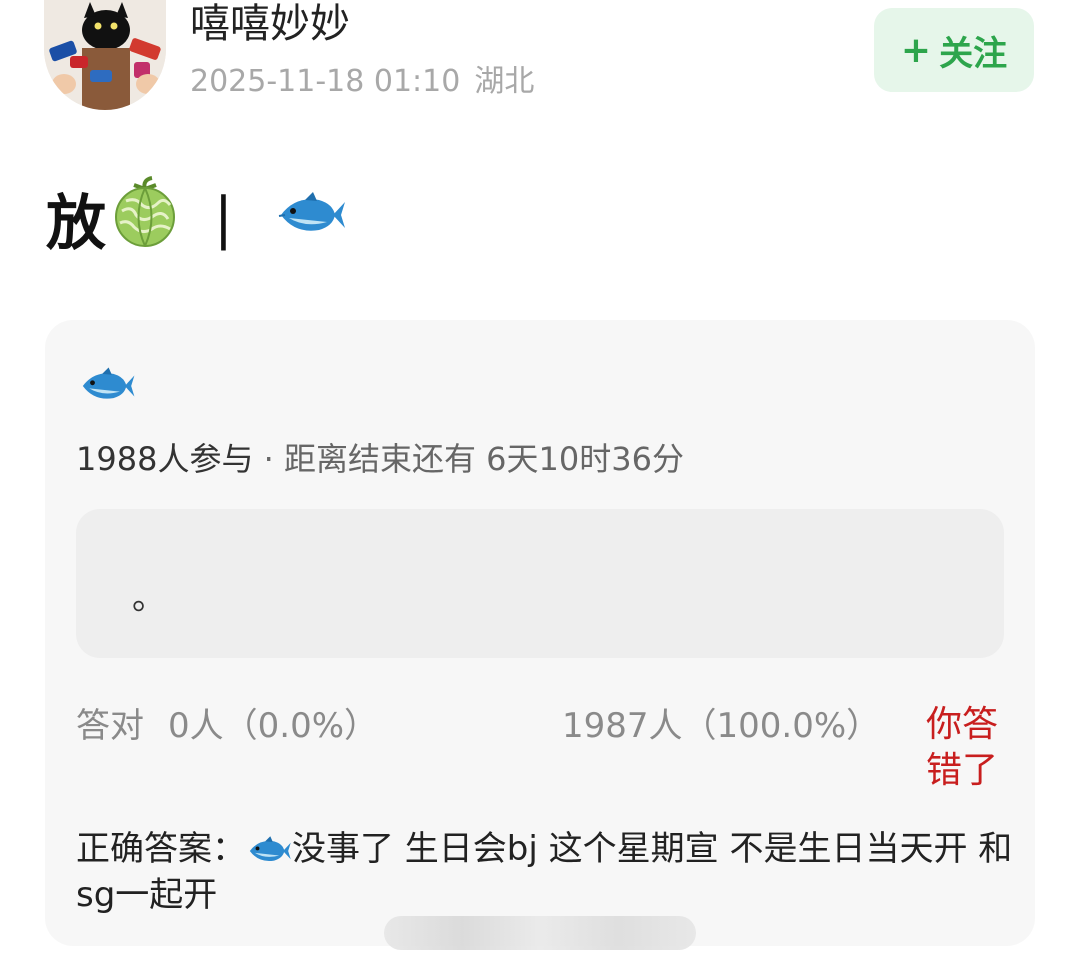 The height and width of the screenshot is (956, 1080). What do you see at coordinates (165, 459) in the screenshot?
I see `participant-count: 1988人参与` at bounding box center [165, 459].